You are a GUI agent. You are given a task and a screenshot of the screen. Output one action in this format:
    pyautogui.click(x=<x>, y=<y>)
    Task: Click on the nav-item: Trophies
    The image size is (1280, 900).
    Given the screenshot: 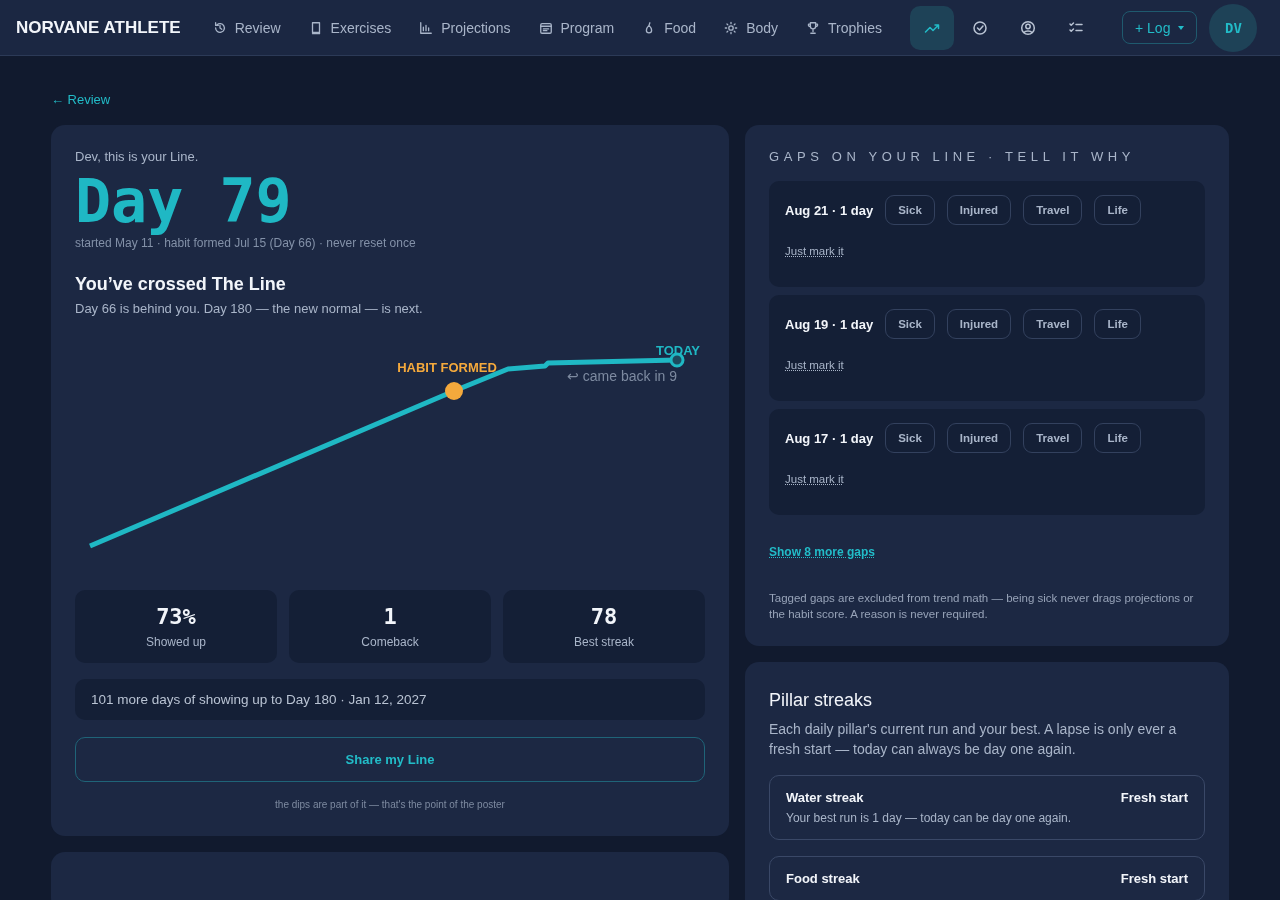 What is the action you would take?
    pyautogui.click(x=844, y=27)
    